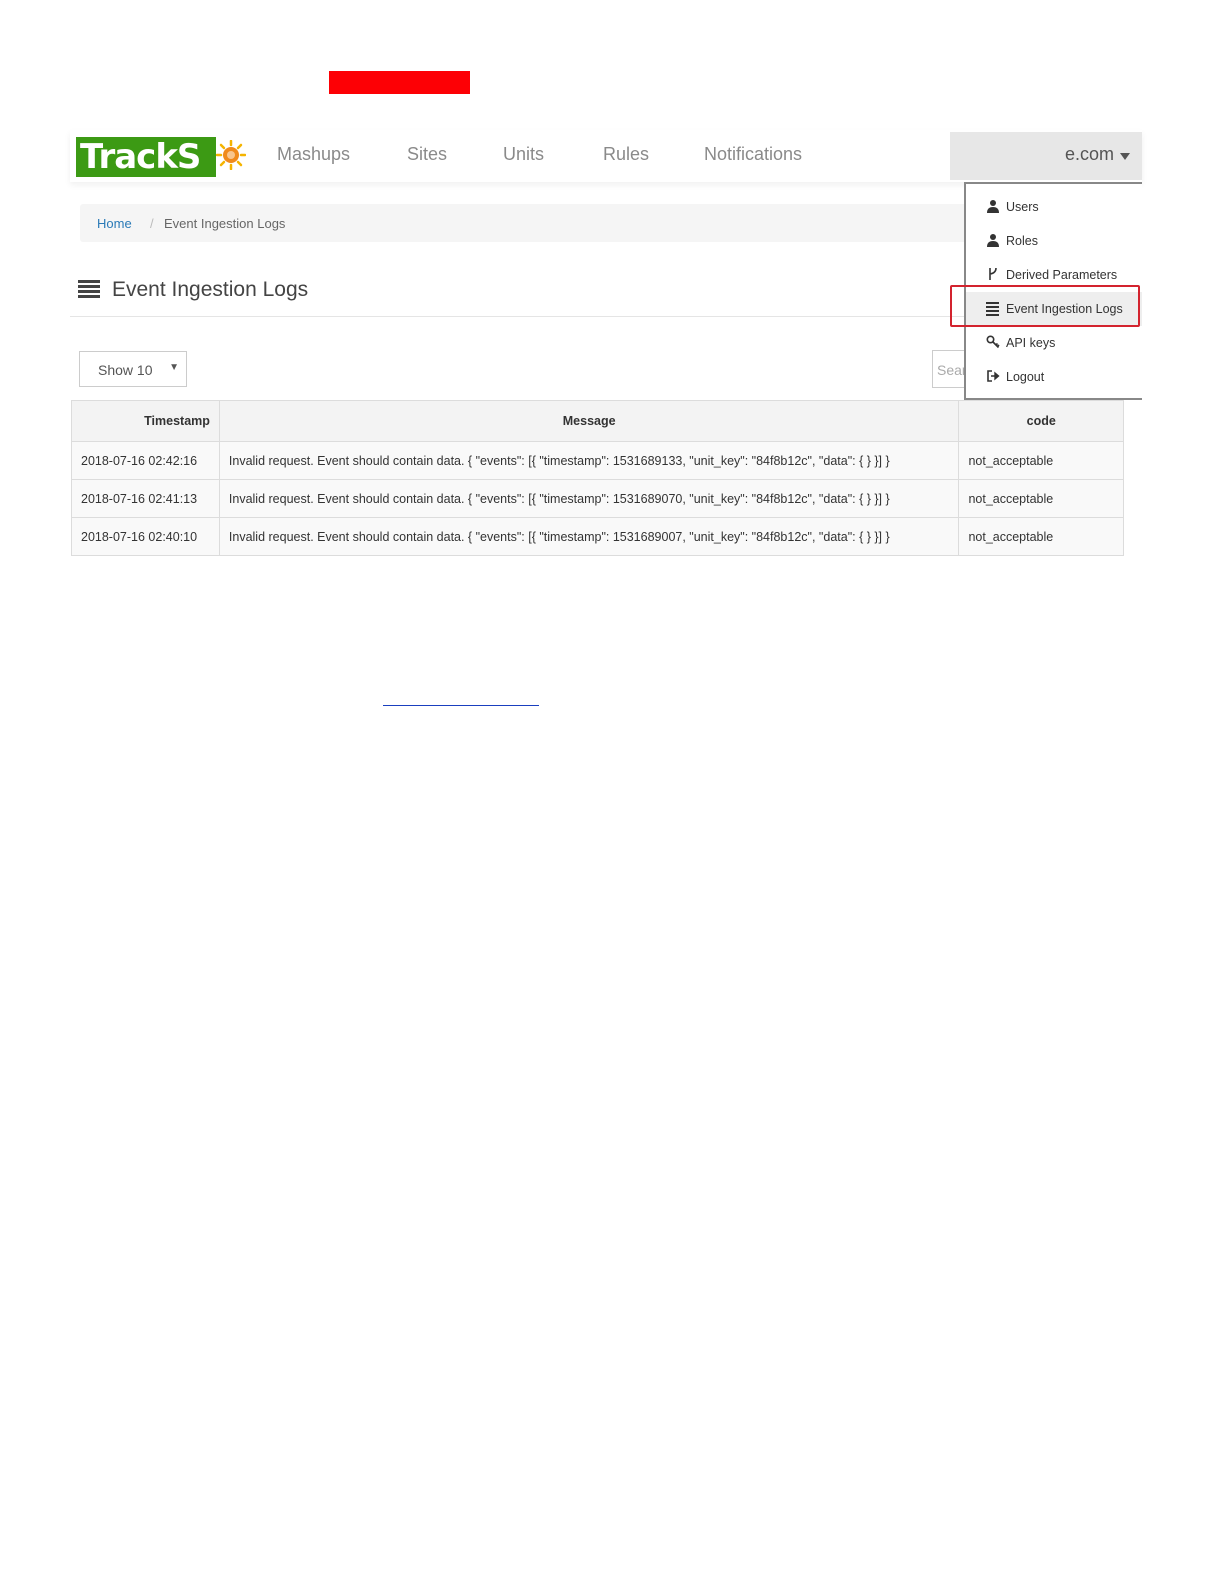 This screenshot has width=1224, height=1584. Describe the element at coordinates (1045, 306) in the screenshot. I see `highlight-box` at that location.